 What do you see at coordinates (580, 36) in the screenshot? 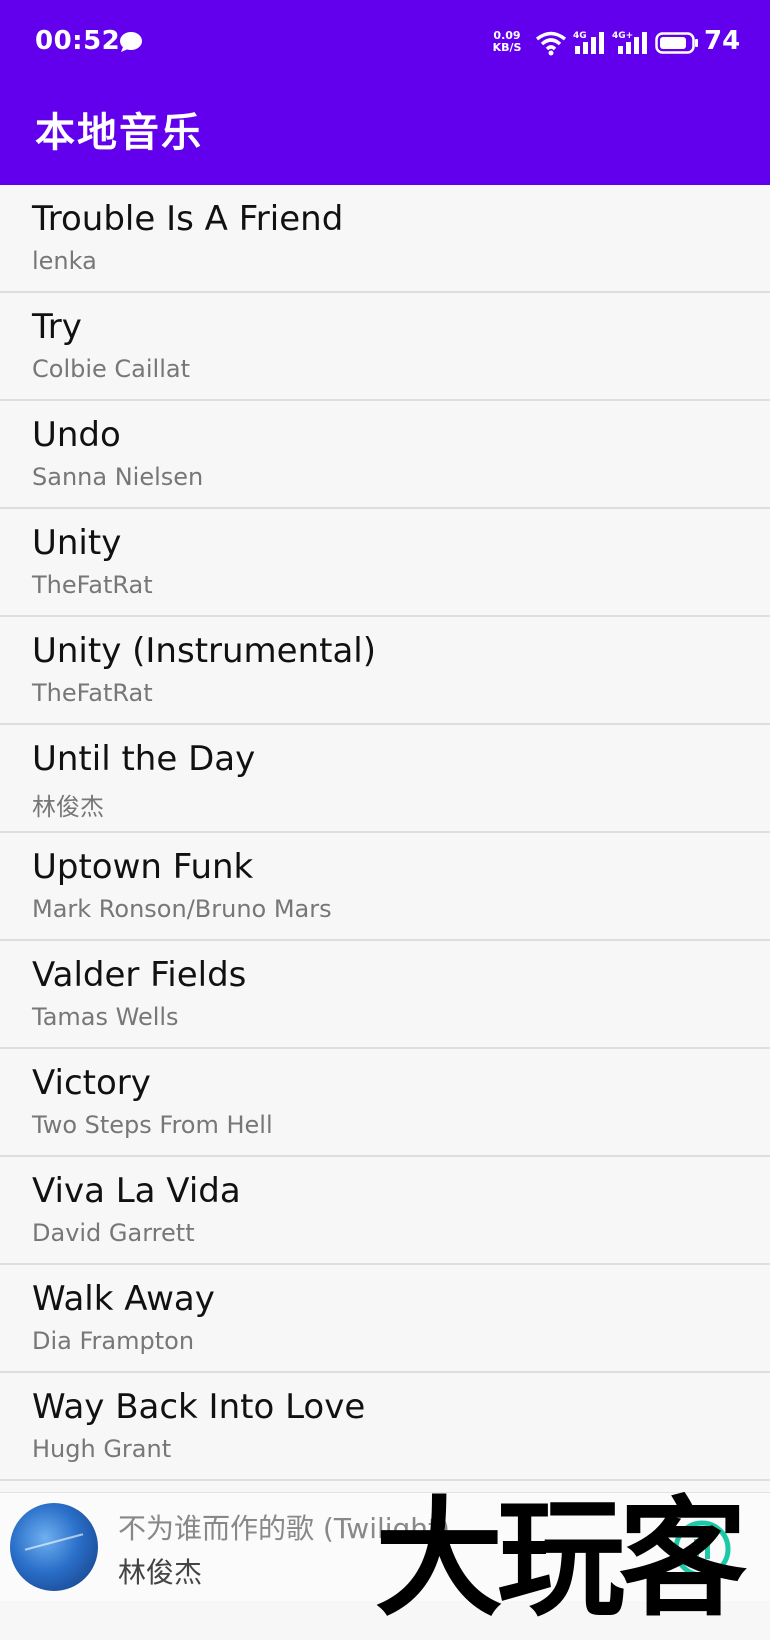
I see `signal1-label: 4G` at bounding box center [580, 36].